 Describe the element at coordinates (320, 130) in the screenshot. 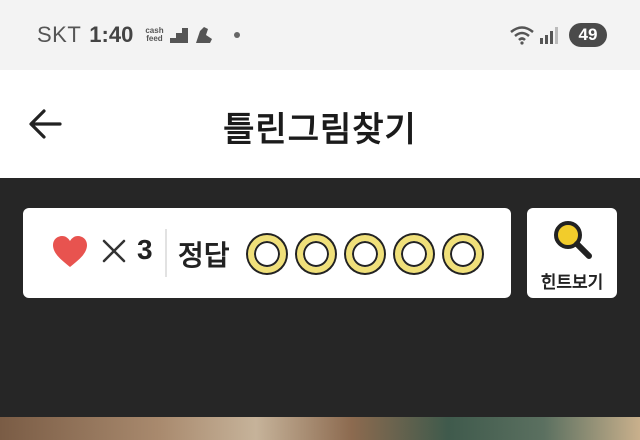

I see `page-title: 틀린그림찾기` at that location.